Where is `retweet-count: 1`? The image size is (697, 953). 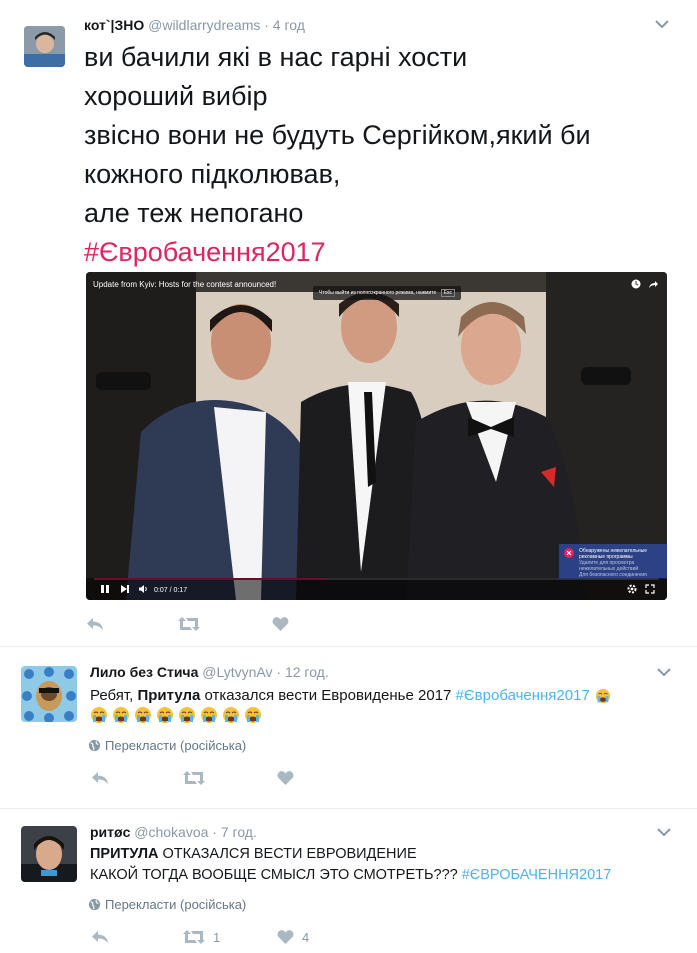
retweet-count: 1 is located at coordinates (217, 937).